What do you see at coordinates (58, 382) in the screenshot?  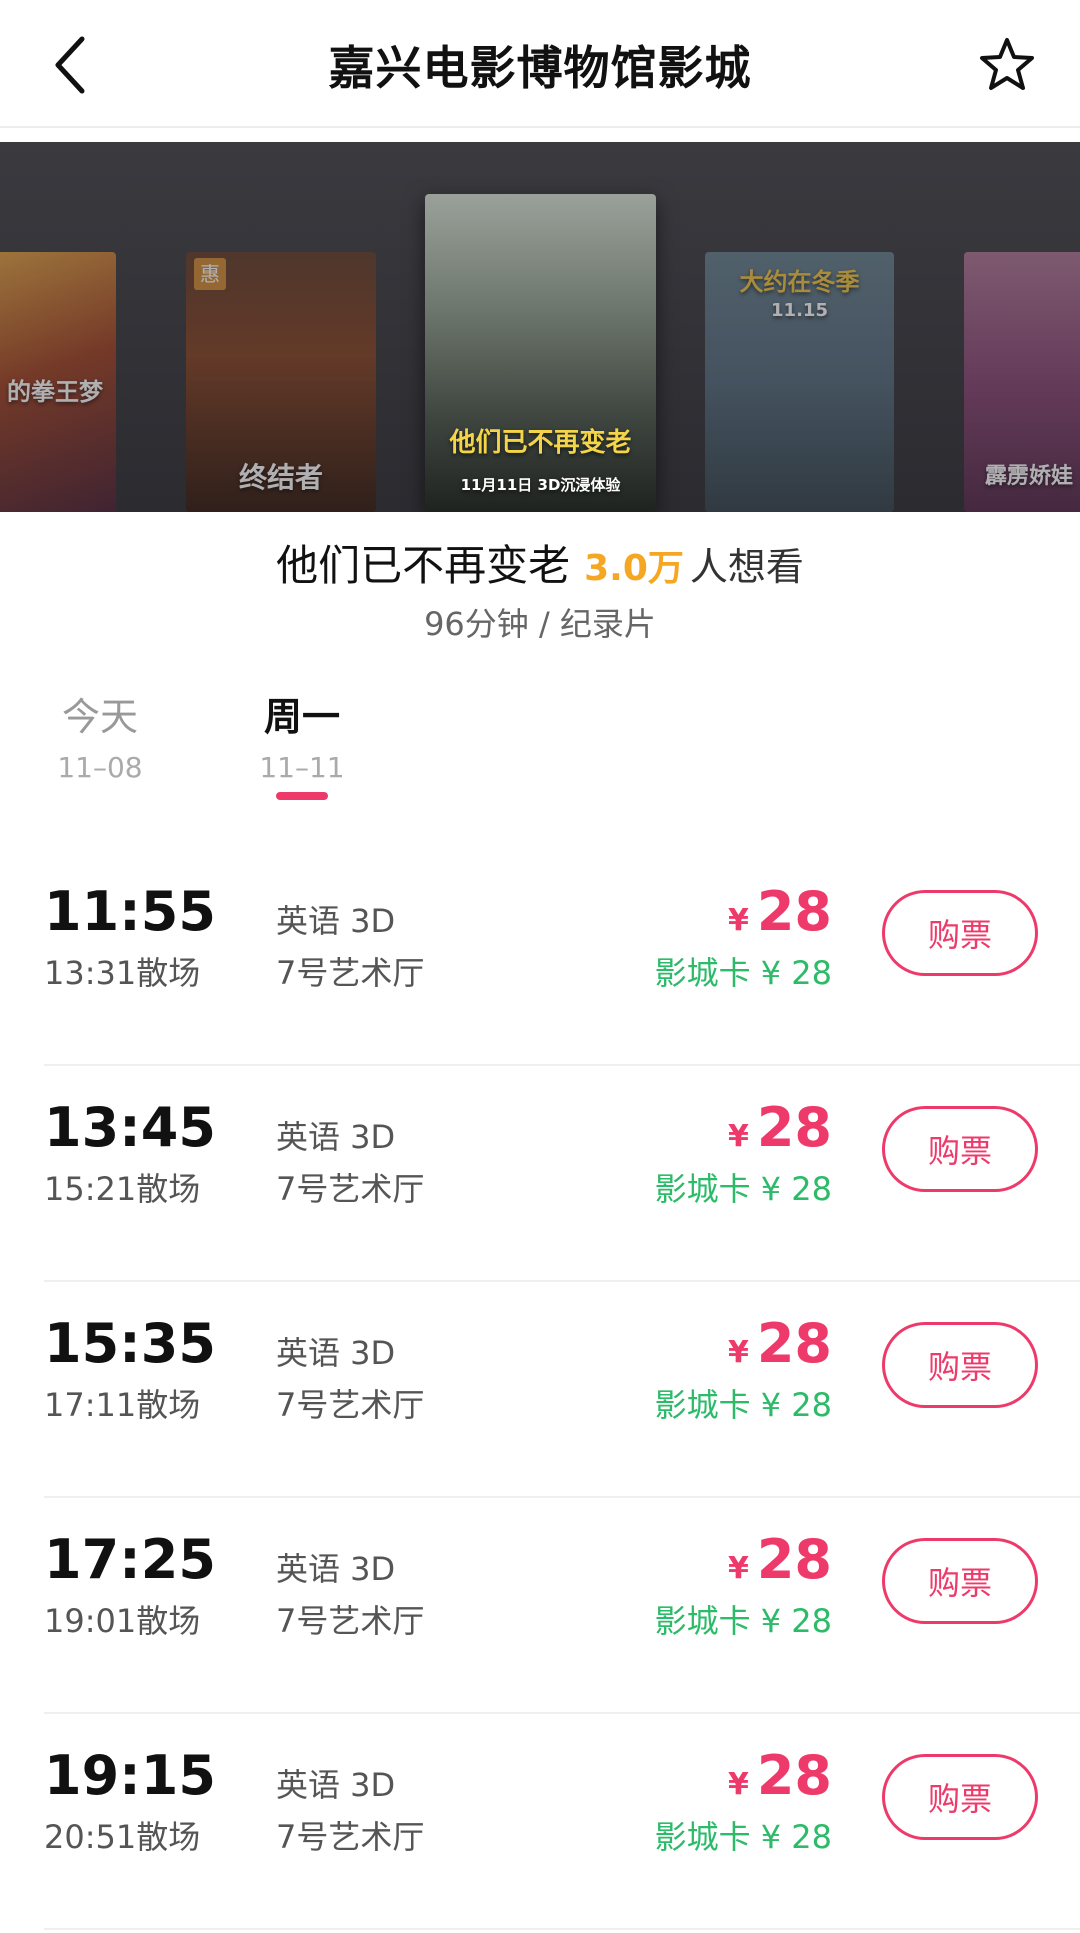 I see `poster-item: 的拳王梦` at bounding box center [58, 382].